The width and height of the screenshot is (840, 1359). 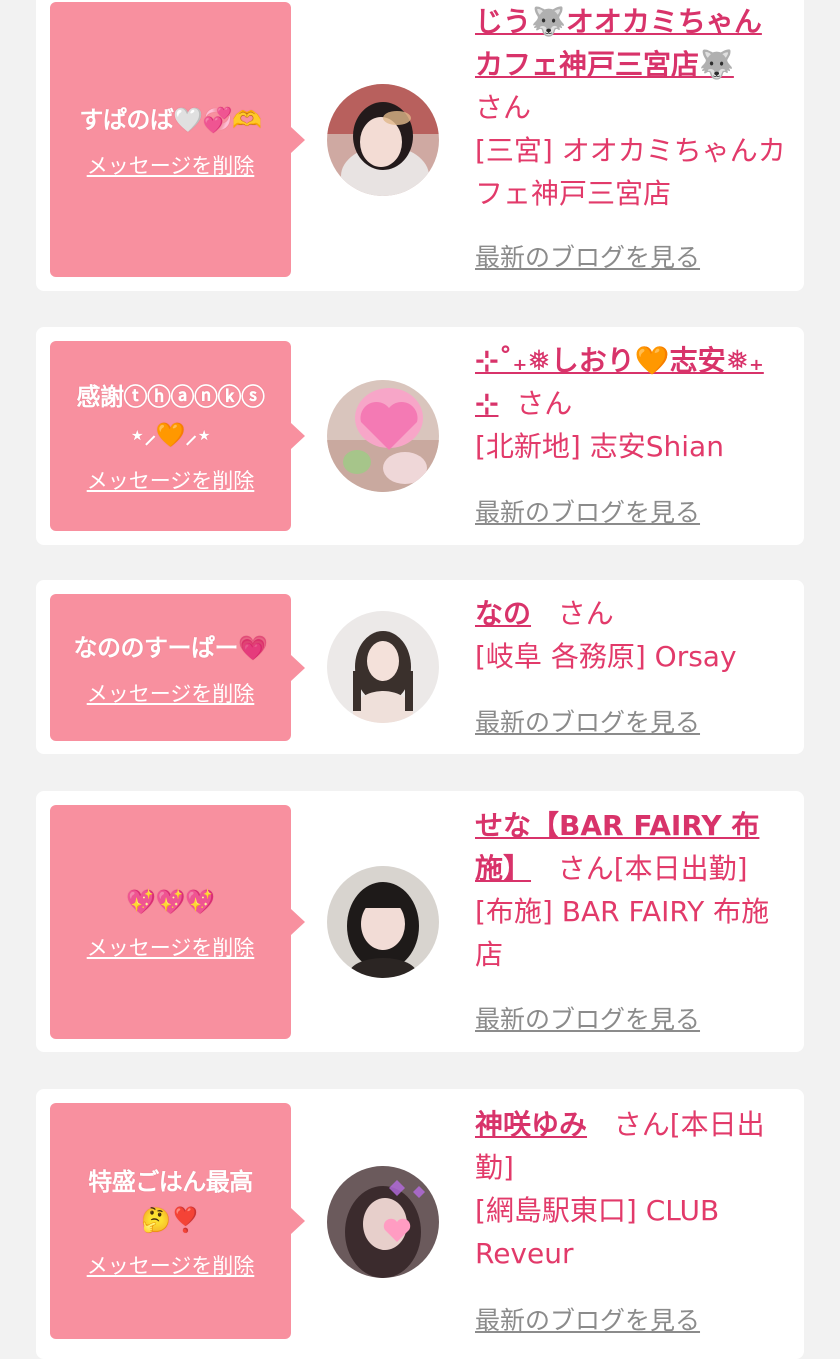 What do you see at coordinates (599, 446) in the screenshot?
I see `shop-info: [北新地] 志安Shian` at bounding box center [599, 446].